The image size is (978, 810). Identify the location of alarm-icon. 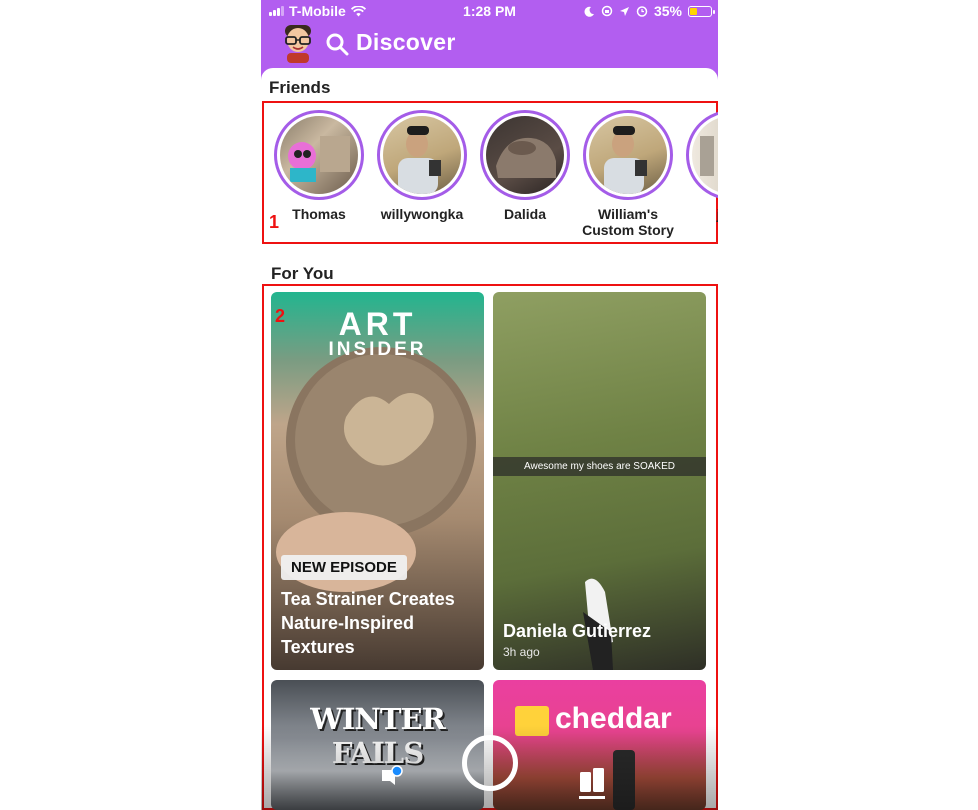
(642, 11).